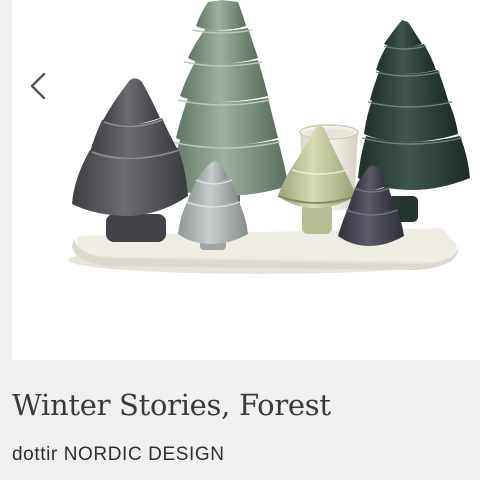 This screenshot has width=480, height=480. What do you see at coordinates (171, 405) in the screenshot?
I see `product-title: Winter Stories, Forest` at bounding box center [171, 405].